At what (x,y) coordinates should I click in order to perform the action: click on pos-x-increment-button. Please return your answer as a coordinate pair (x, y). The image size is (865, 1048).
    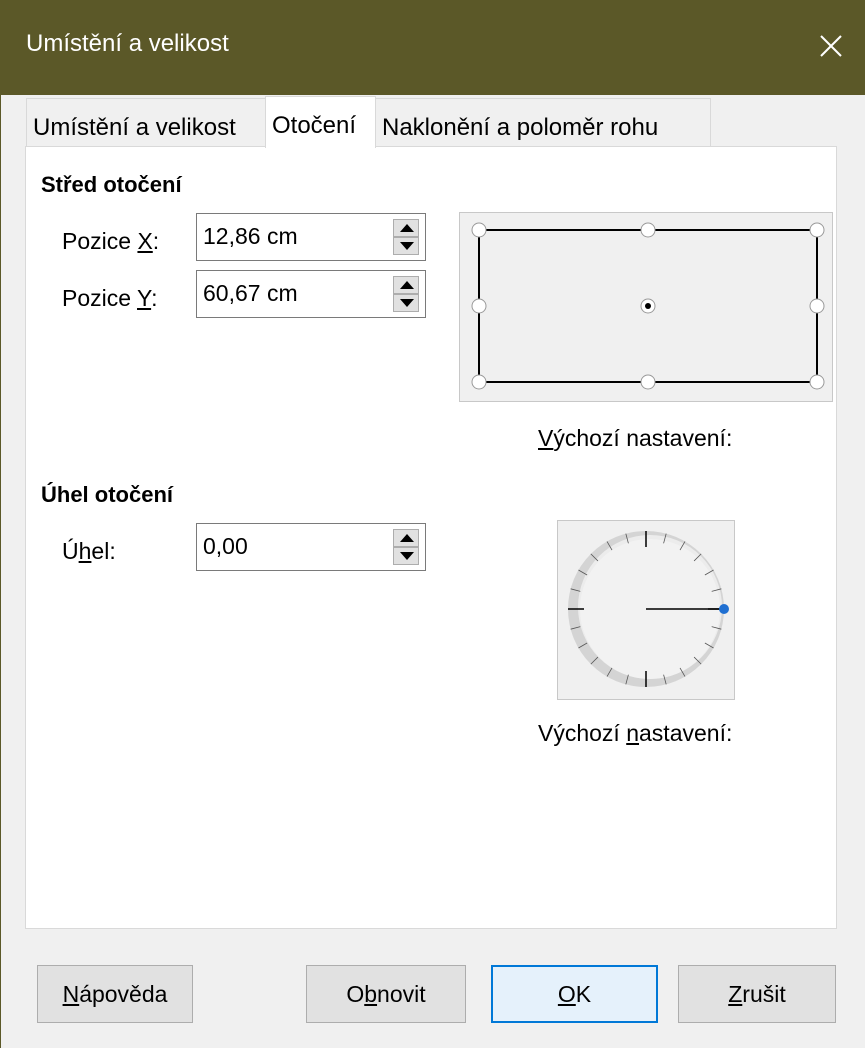
    Looking at the image, I should click on (406, 228).